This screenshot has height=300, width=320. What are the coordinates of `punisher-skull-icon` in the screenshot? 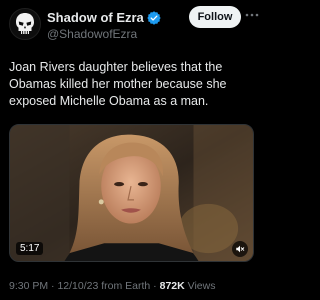 It's located at (25, 23).